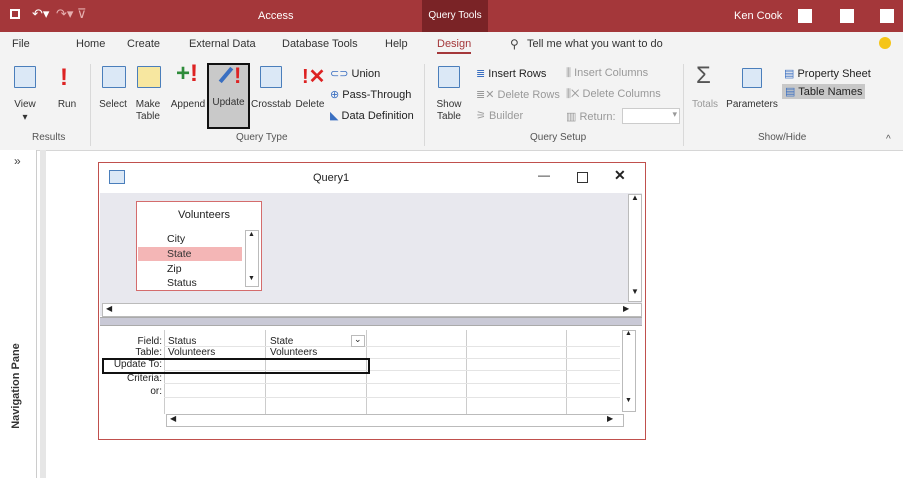 The image size is (903, 478). Describe the element at coordinates (156, 391) in the screenshot. I see `row-label-or: or:` at that location.